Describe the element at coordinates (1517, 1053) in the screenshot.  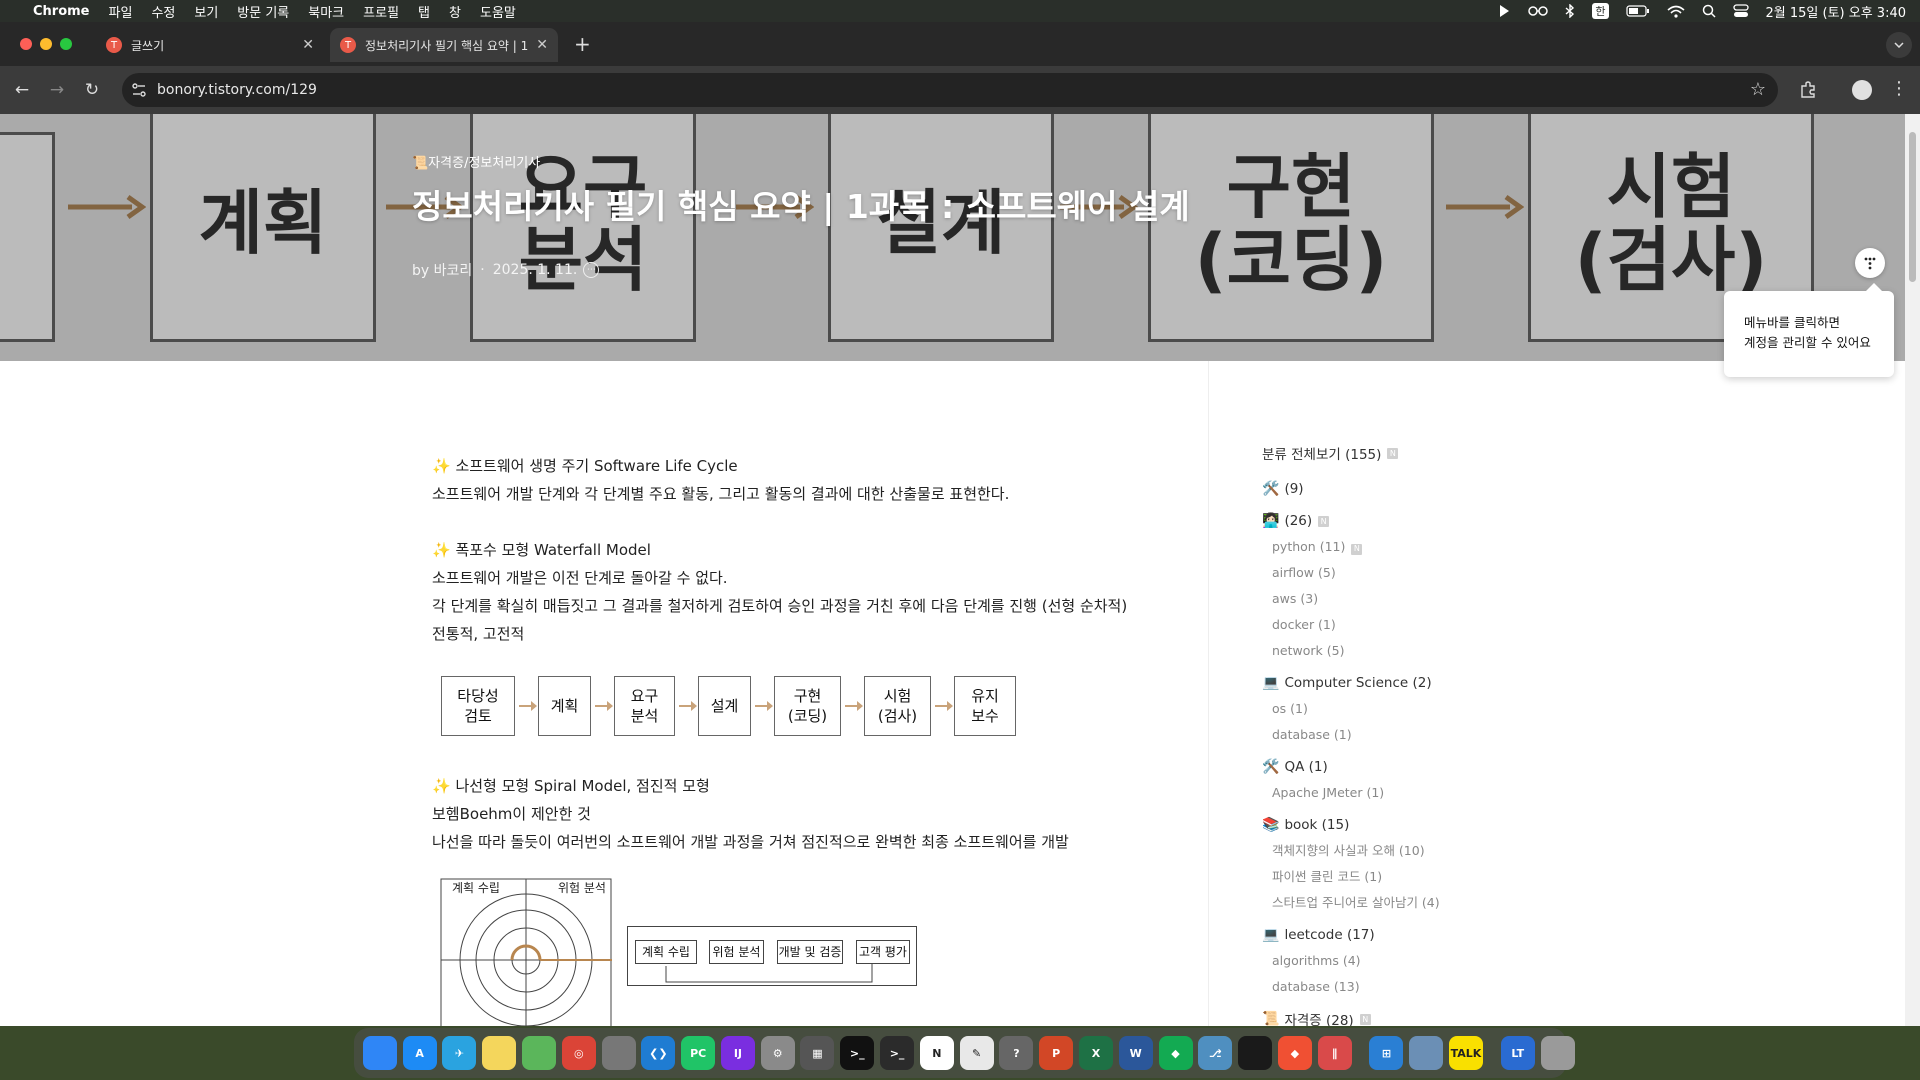
I see `languagetool-icon: LT` at that location.